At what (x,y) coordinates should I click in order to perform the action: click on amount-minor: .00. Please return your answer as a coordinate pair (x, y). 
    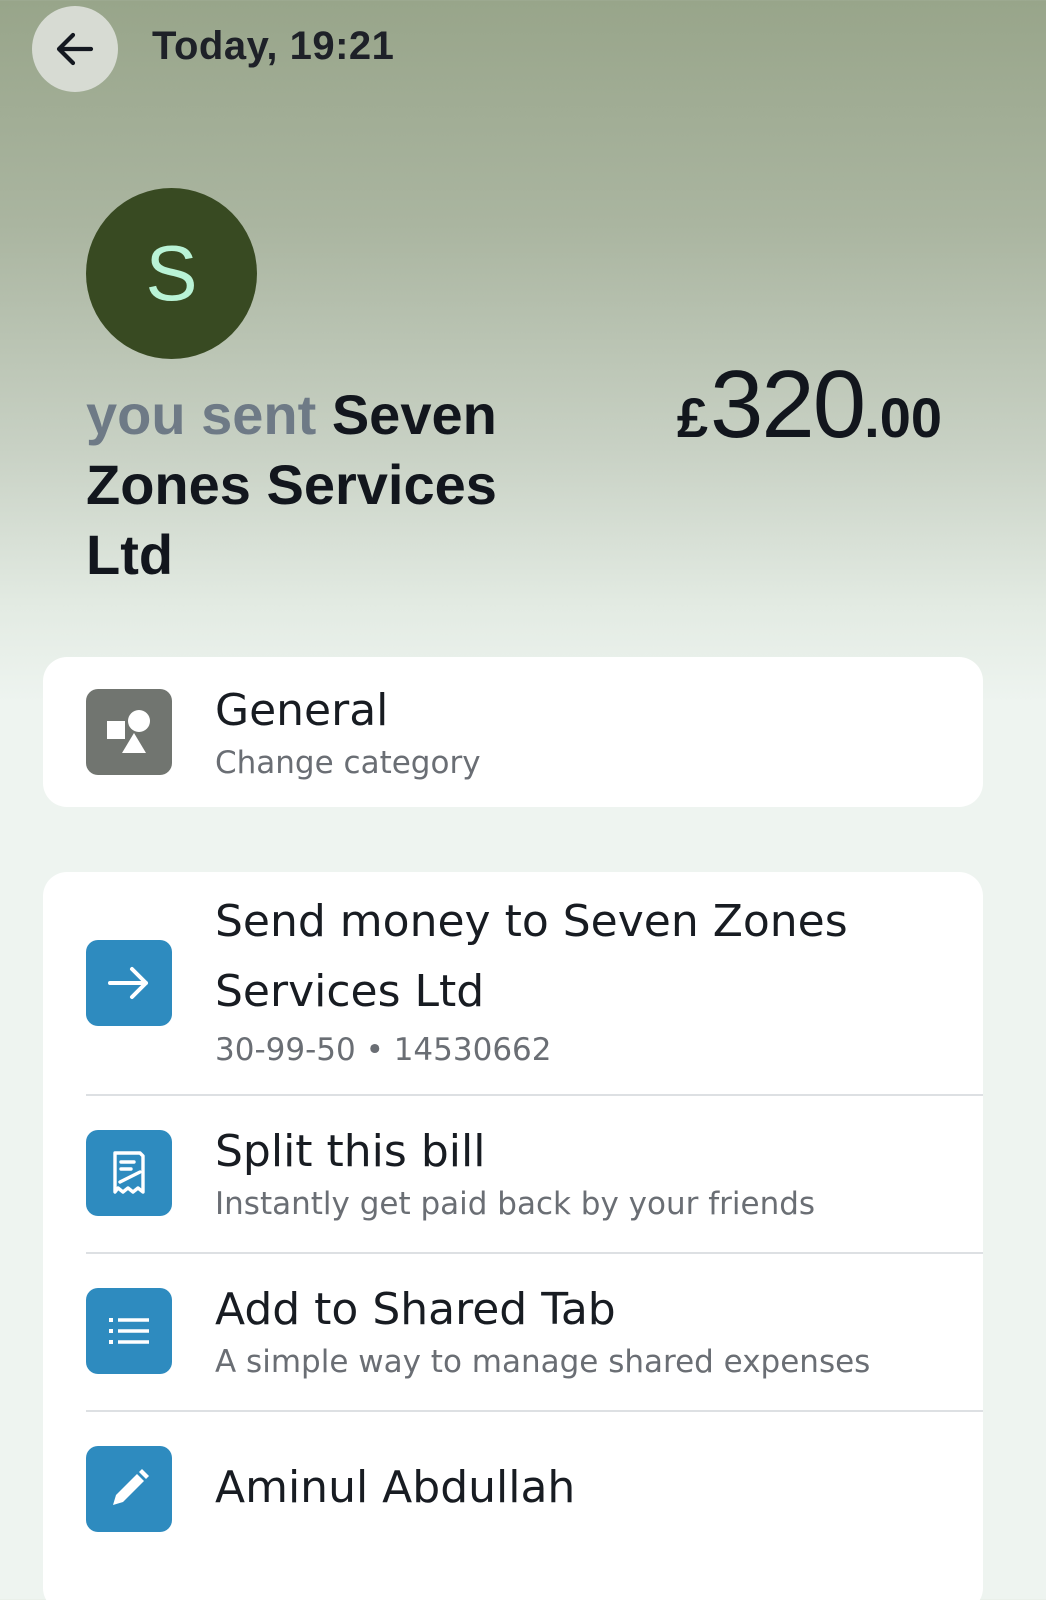
    Looking at the image, I should click on (903, 417).